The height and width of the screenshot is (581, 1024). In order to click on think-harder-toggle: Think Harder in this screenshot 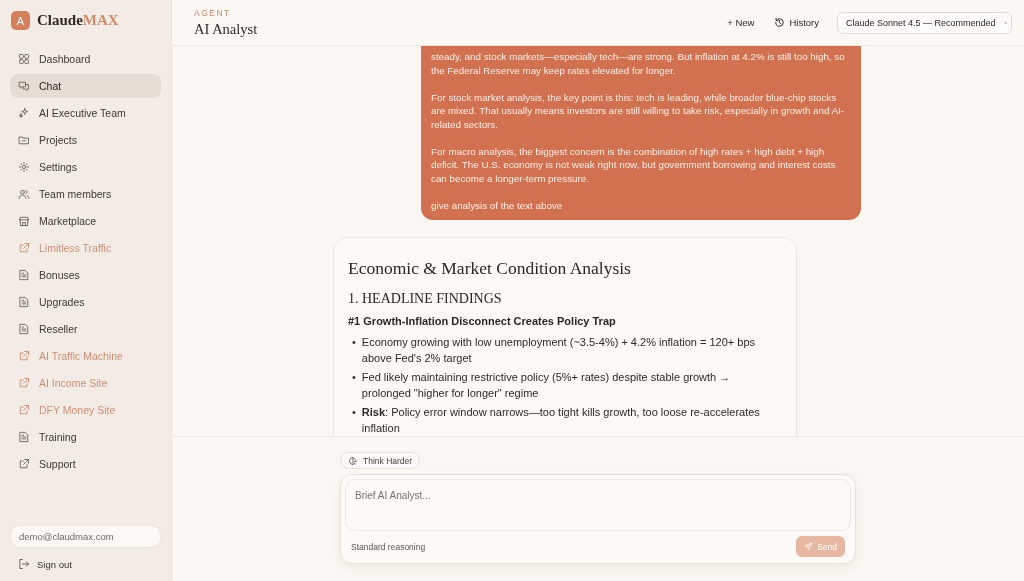, I will do `click(380, 460)`.